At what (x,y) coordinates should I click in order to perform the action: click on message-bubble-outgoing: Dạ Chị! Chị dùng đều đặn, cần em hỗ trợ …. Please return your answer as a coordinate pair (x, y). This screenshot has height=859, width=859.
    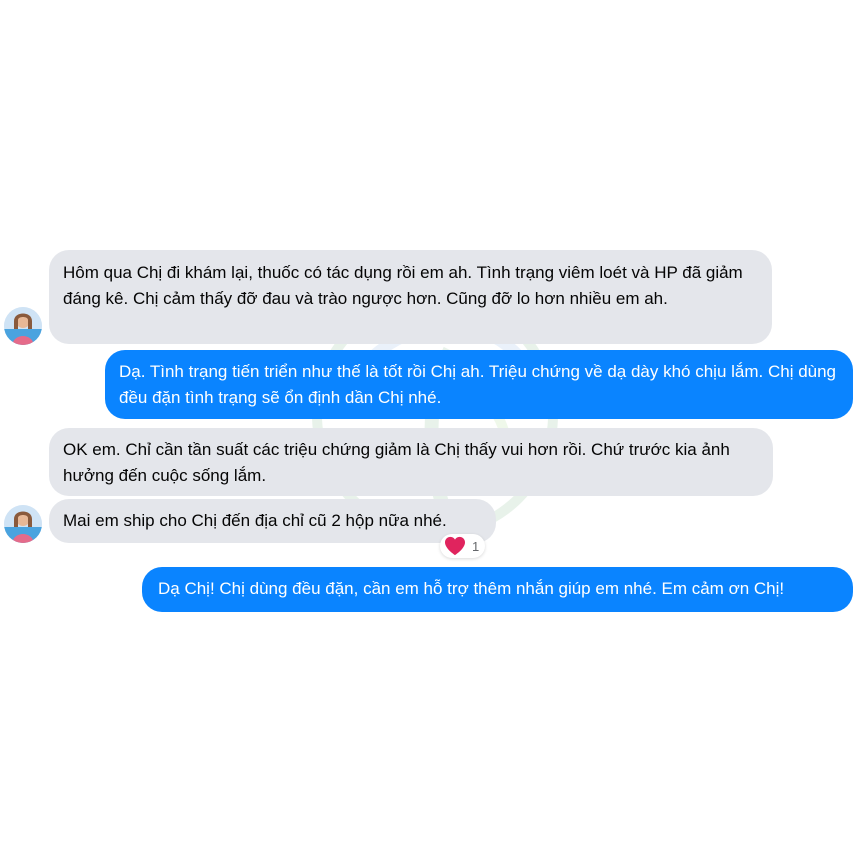
    Looking at the image, I should click on (497, 589).